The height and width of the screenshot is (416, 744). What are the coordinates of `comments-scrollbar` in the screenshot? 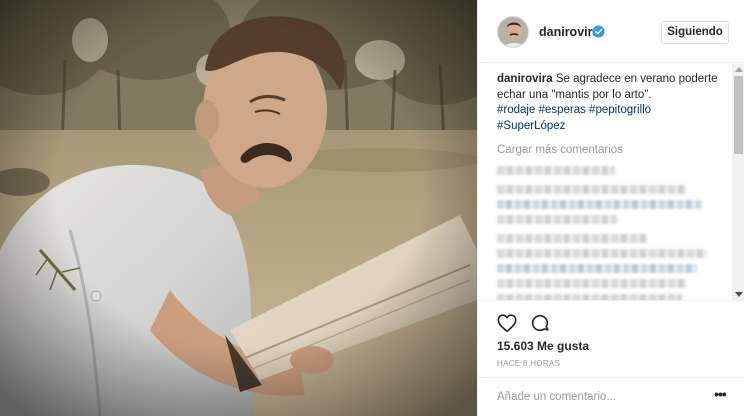 It's located at (738, 182).